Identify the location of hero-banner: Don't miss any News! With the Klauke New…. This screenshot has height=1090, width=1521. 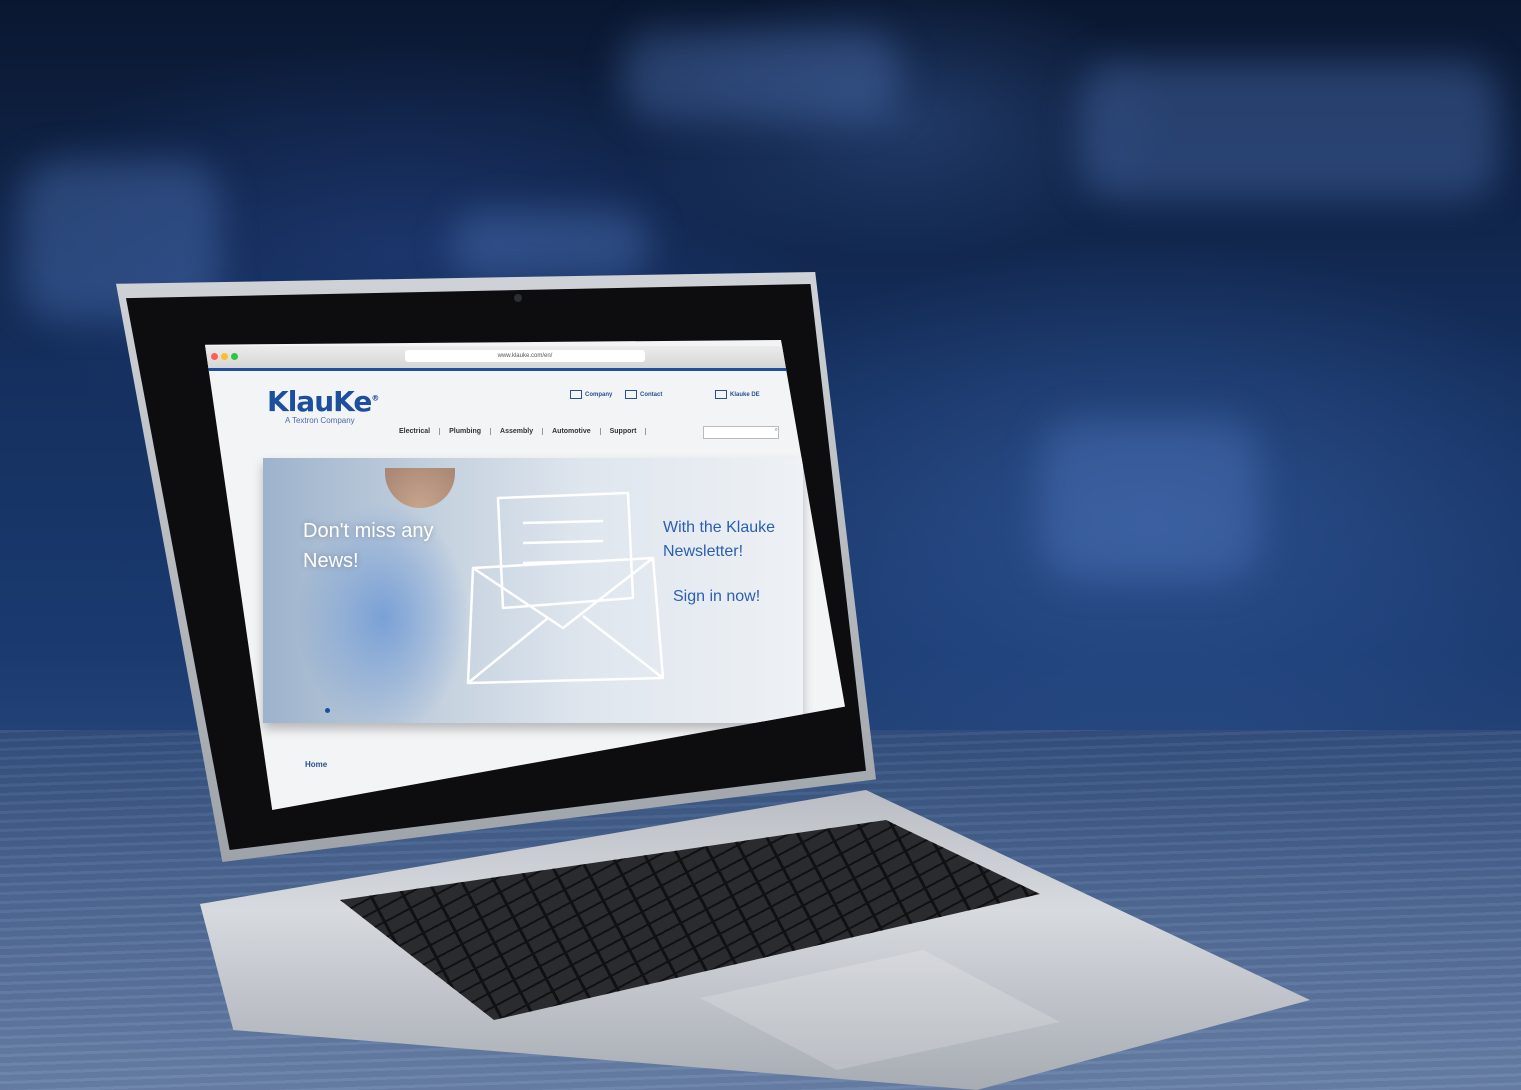
(533, 590).